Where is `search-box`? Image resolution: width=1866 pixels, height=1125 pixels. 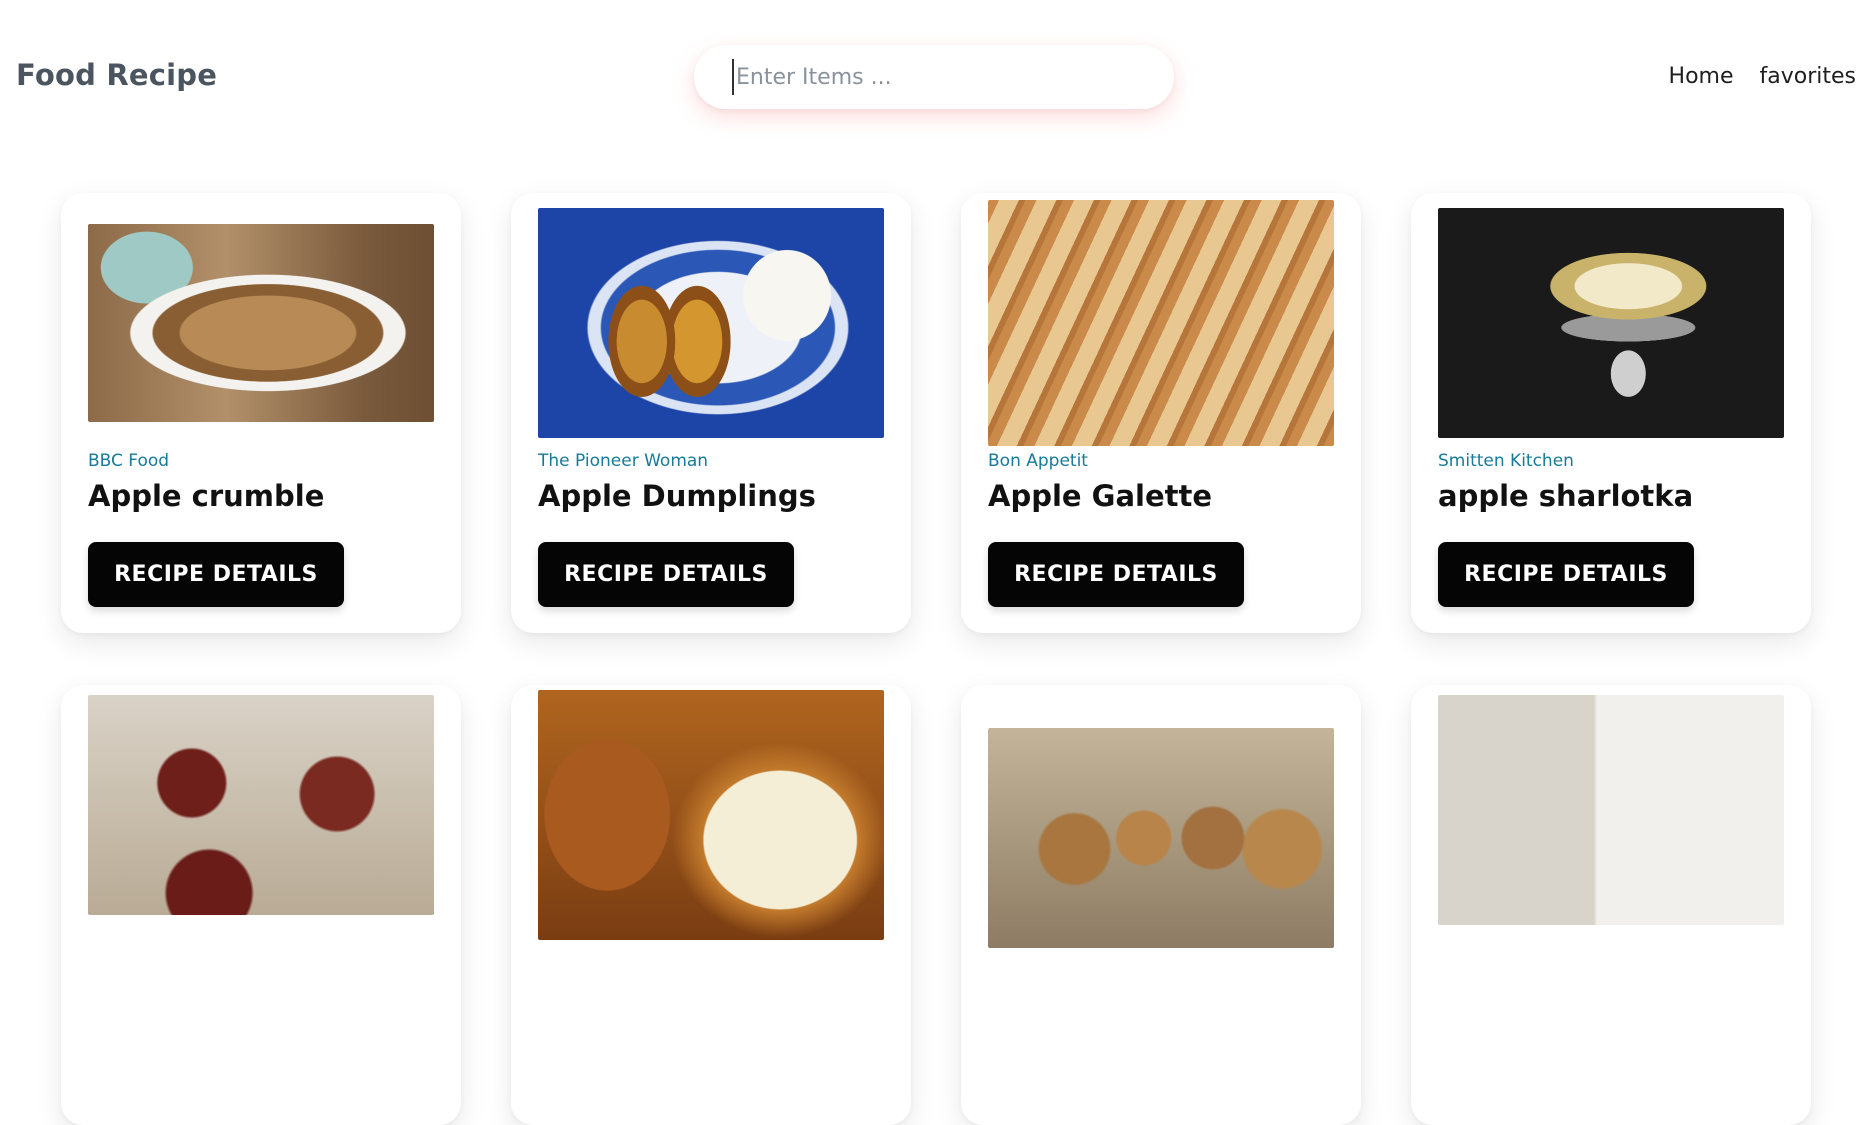 search-box is located at coordinates (934, 77).